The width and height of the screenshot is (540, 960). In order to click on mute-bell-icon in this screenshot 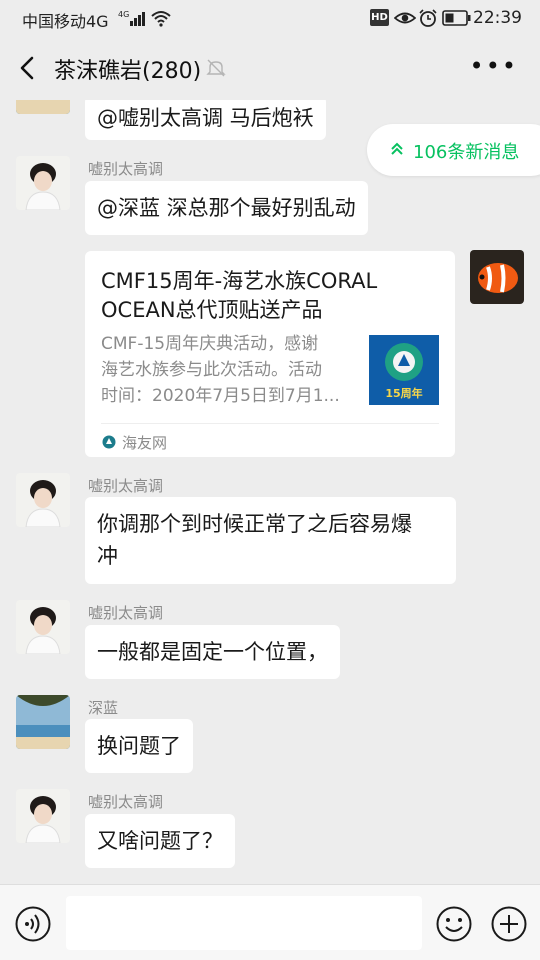, I will do `click(216, 68)`.